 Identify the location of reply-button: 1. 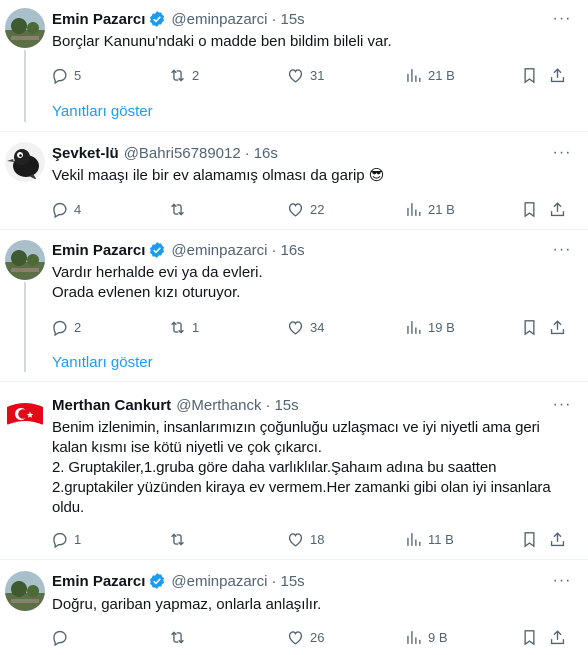
(65, 539).